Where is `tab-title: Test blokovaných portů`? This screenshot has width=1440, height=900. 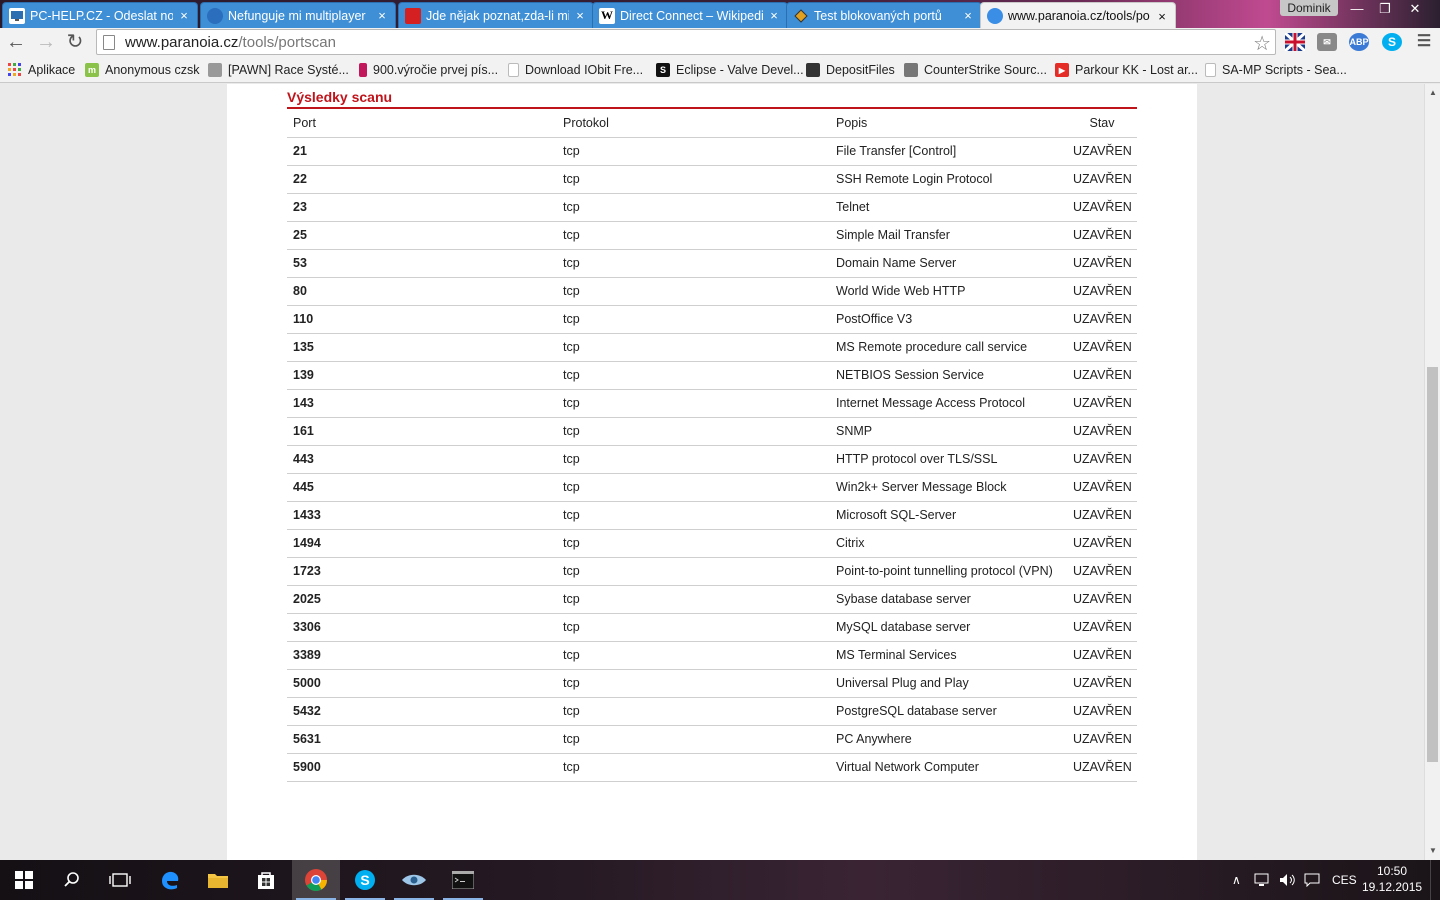 tab-title: Test blokovaných portů is located at coordinates (878, 15).